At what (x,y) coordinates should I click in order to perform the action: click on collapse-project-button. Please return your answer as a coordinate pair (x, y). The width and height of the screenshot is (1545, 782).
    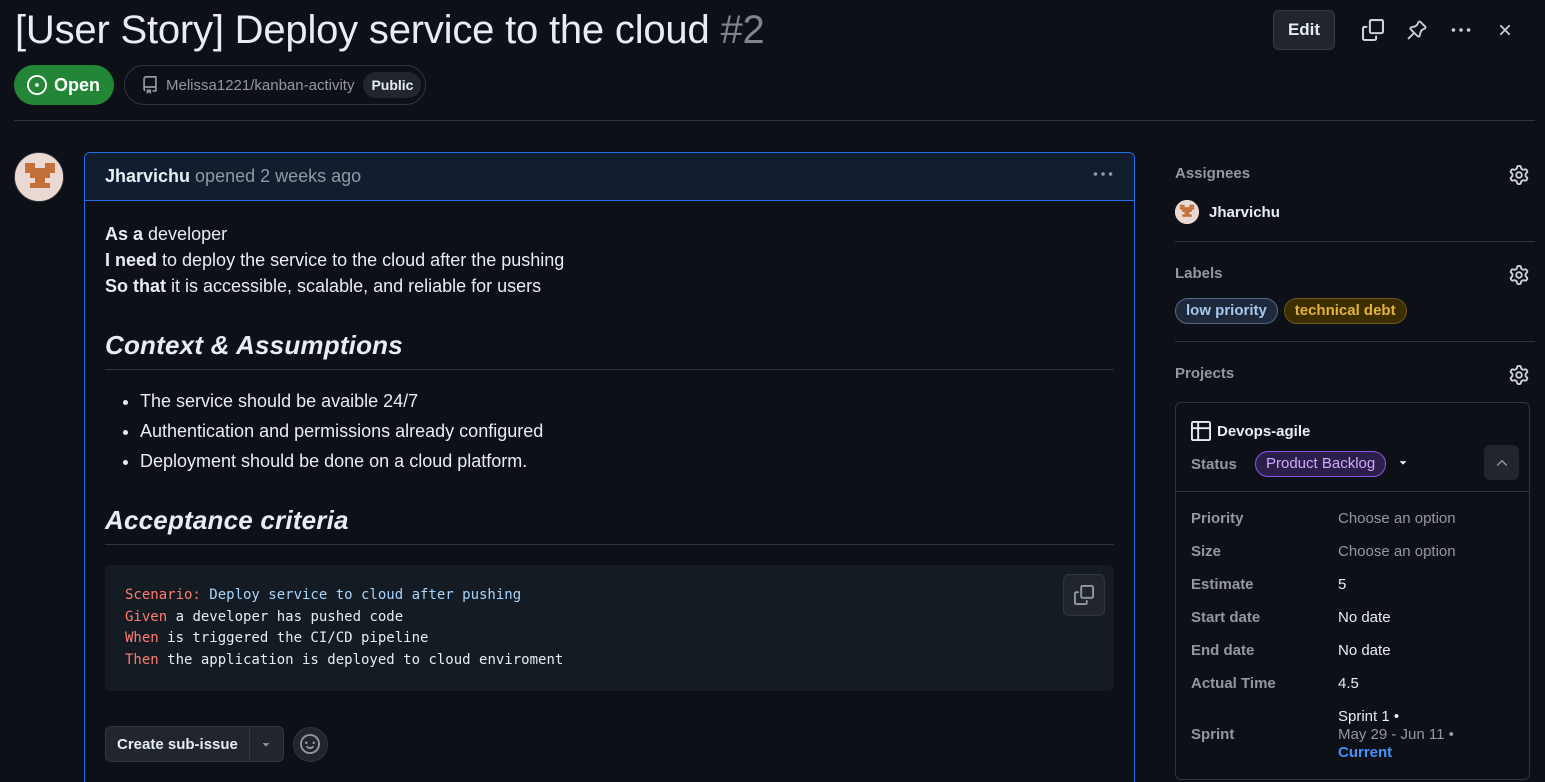
    Looking at the image, I should click on (1501, 462).